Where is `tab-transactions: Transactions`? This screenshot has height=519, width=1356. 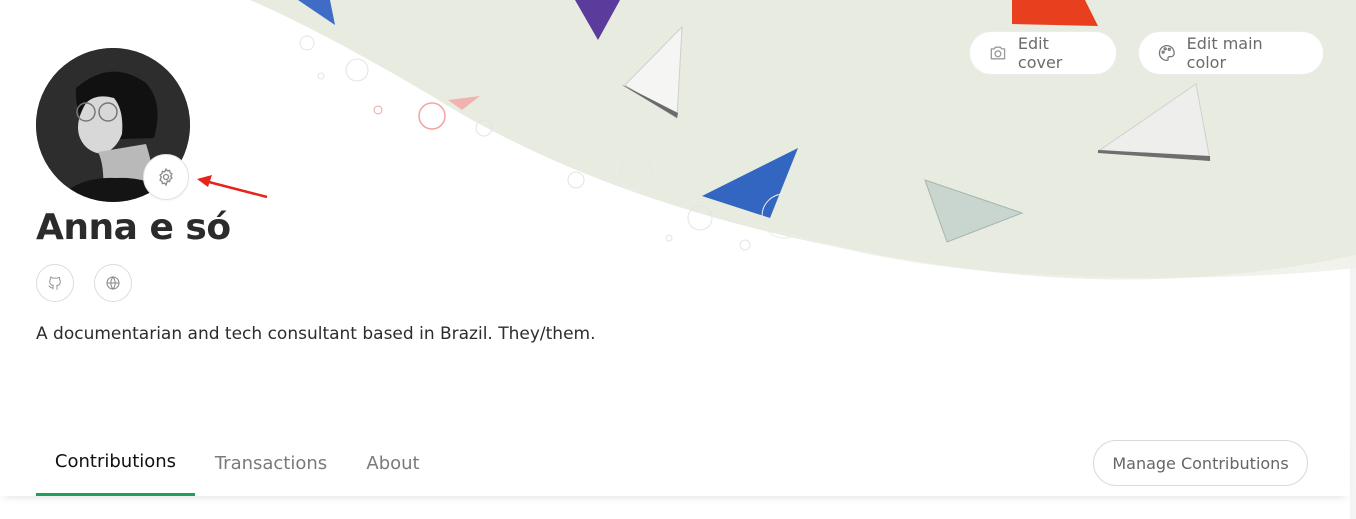 tab-transactions: Transactions is located at coordinates (271, 463).